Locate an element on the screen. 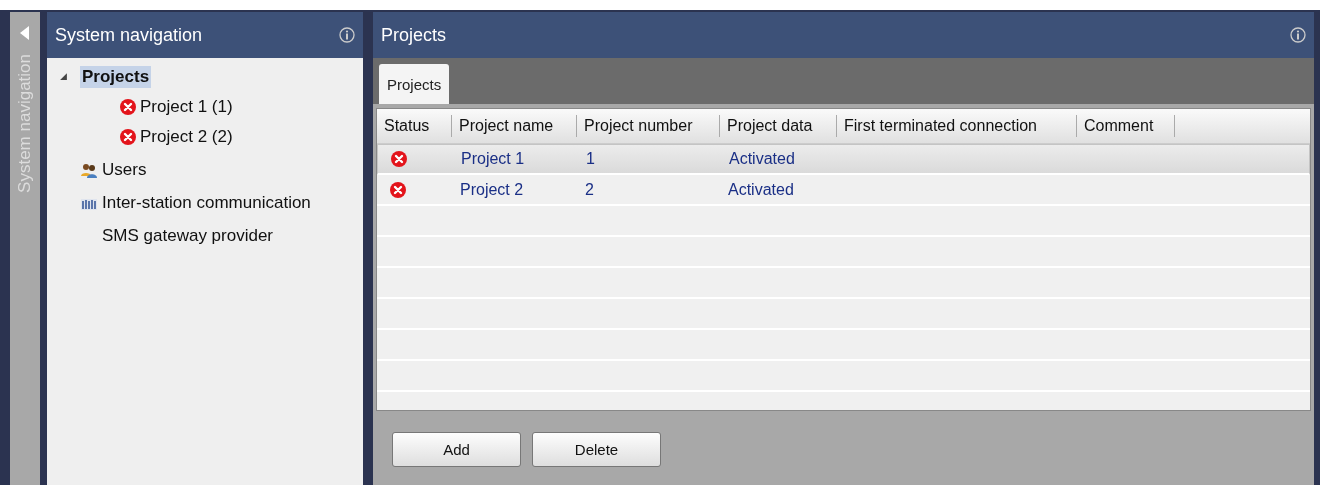 Image resolution: width=1320 pixels, height=485 pixels. tree-item: Project 1 (1) is located at coordinates (186, 107).